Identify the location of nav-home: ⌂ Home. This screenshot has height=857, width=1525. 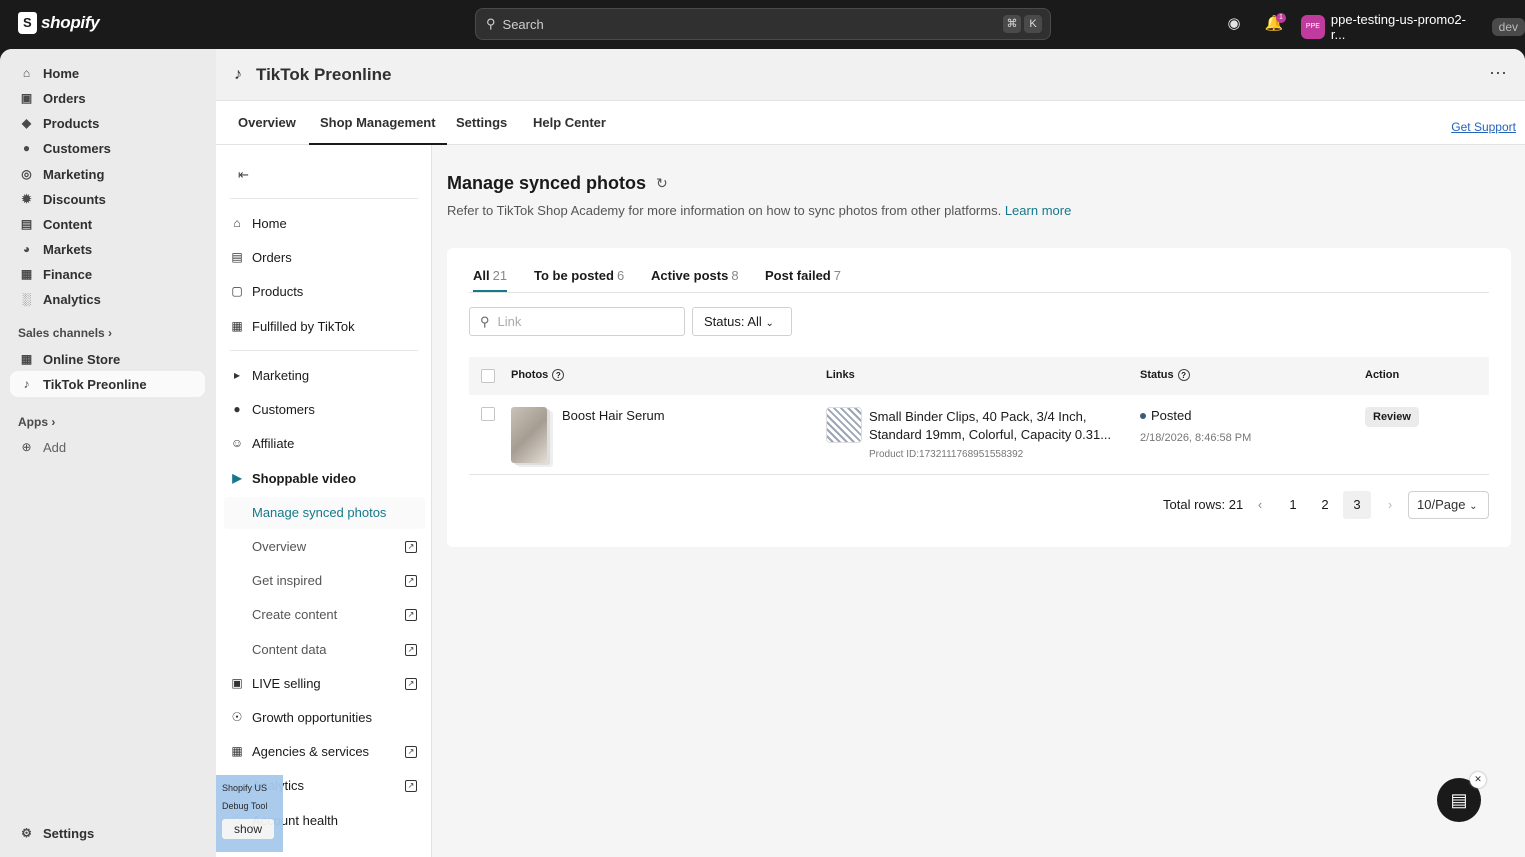
(107, 73).